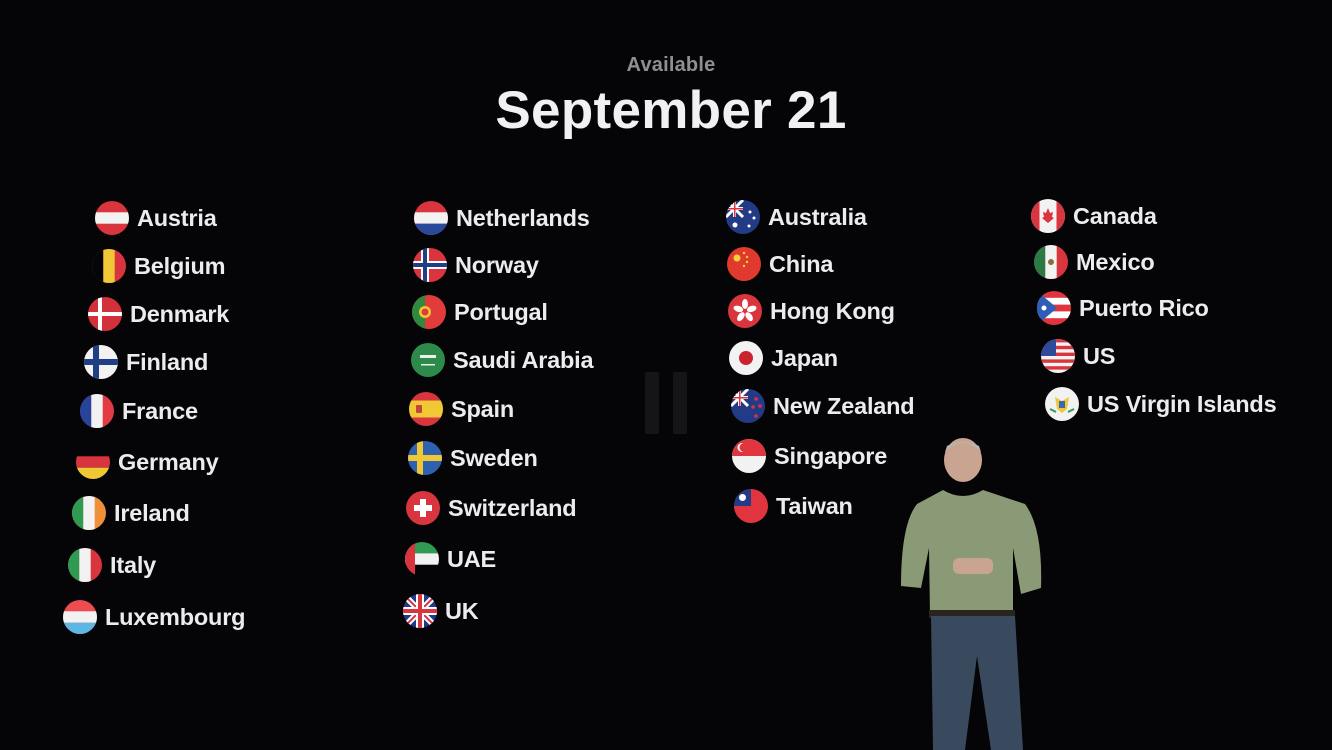  What do you see at coordinates (180, 313) in the screenshot?
I see `country-name: Denmark` at bounding box center [180, 313].